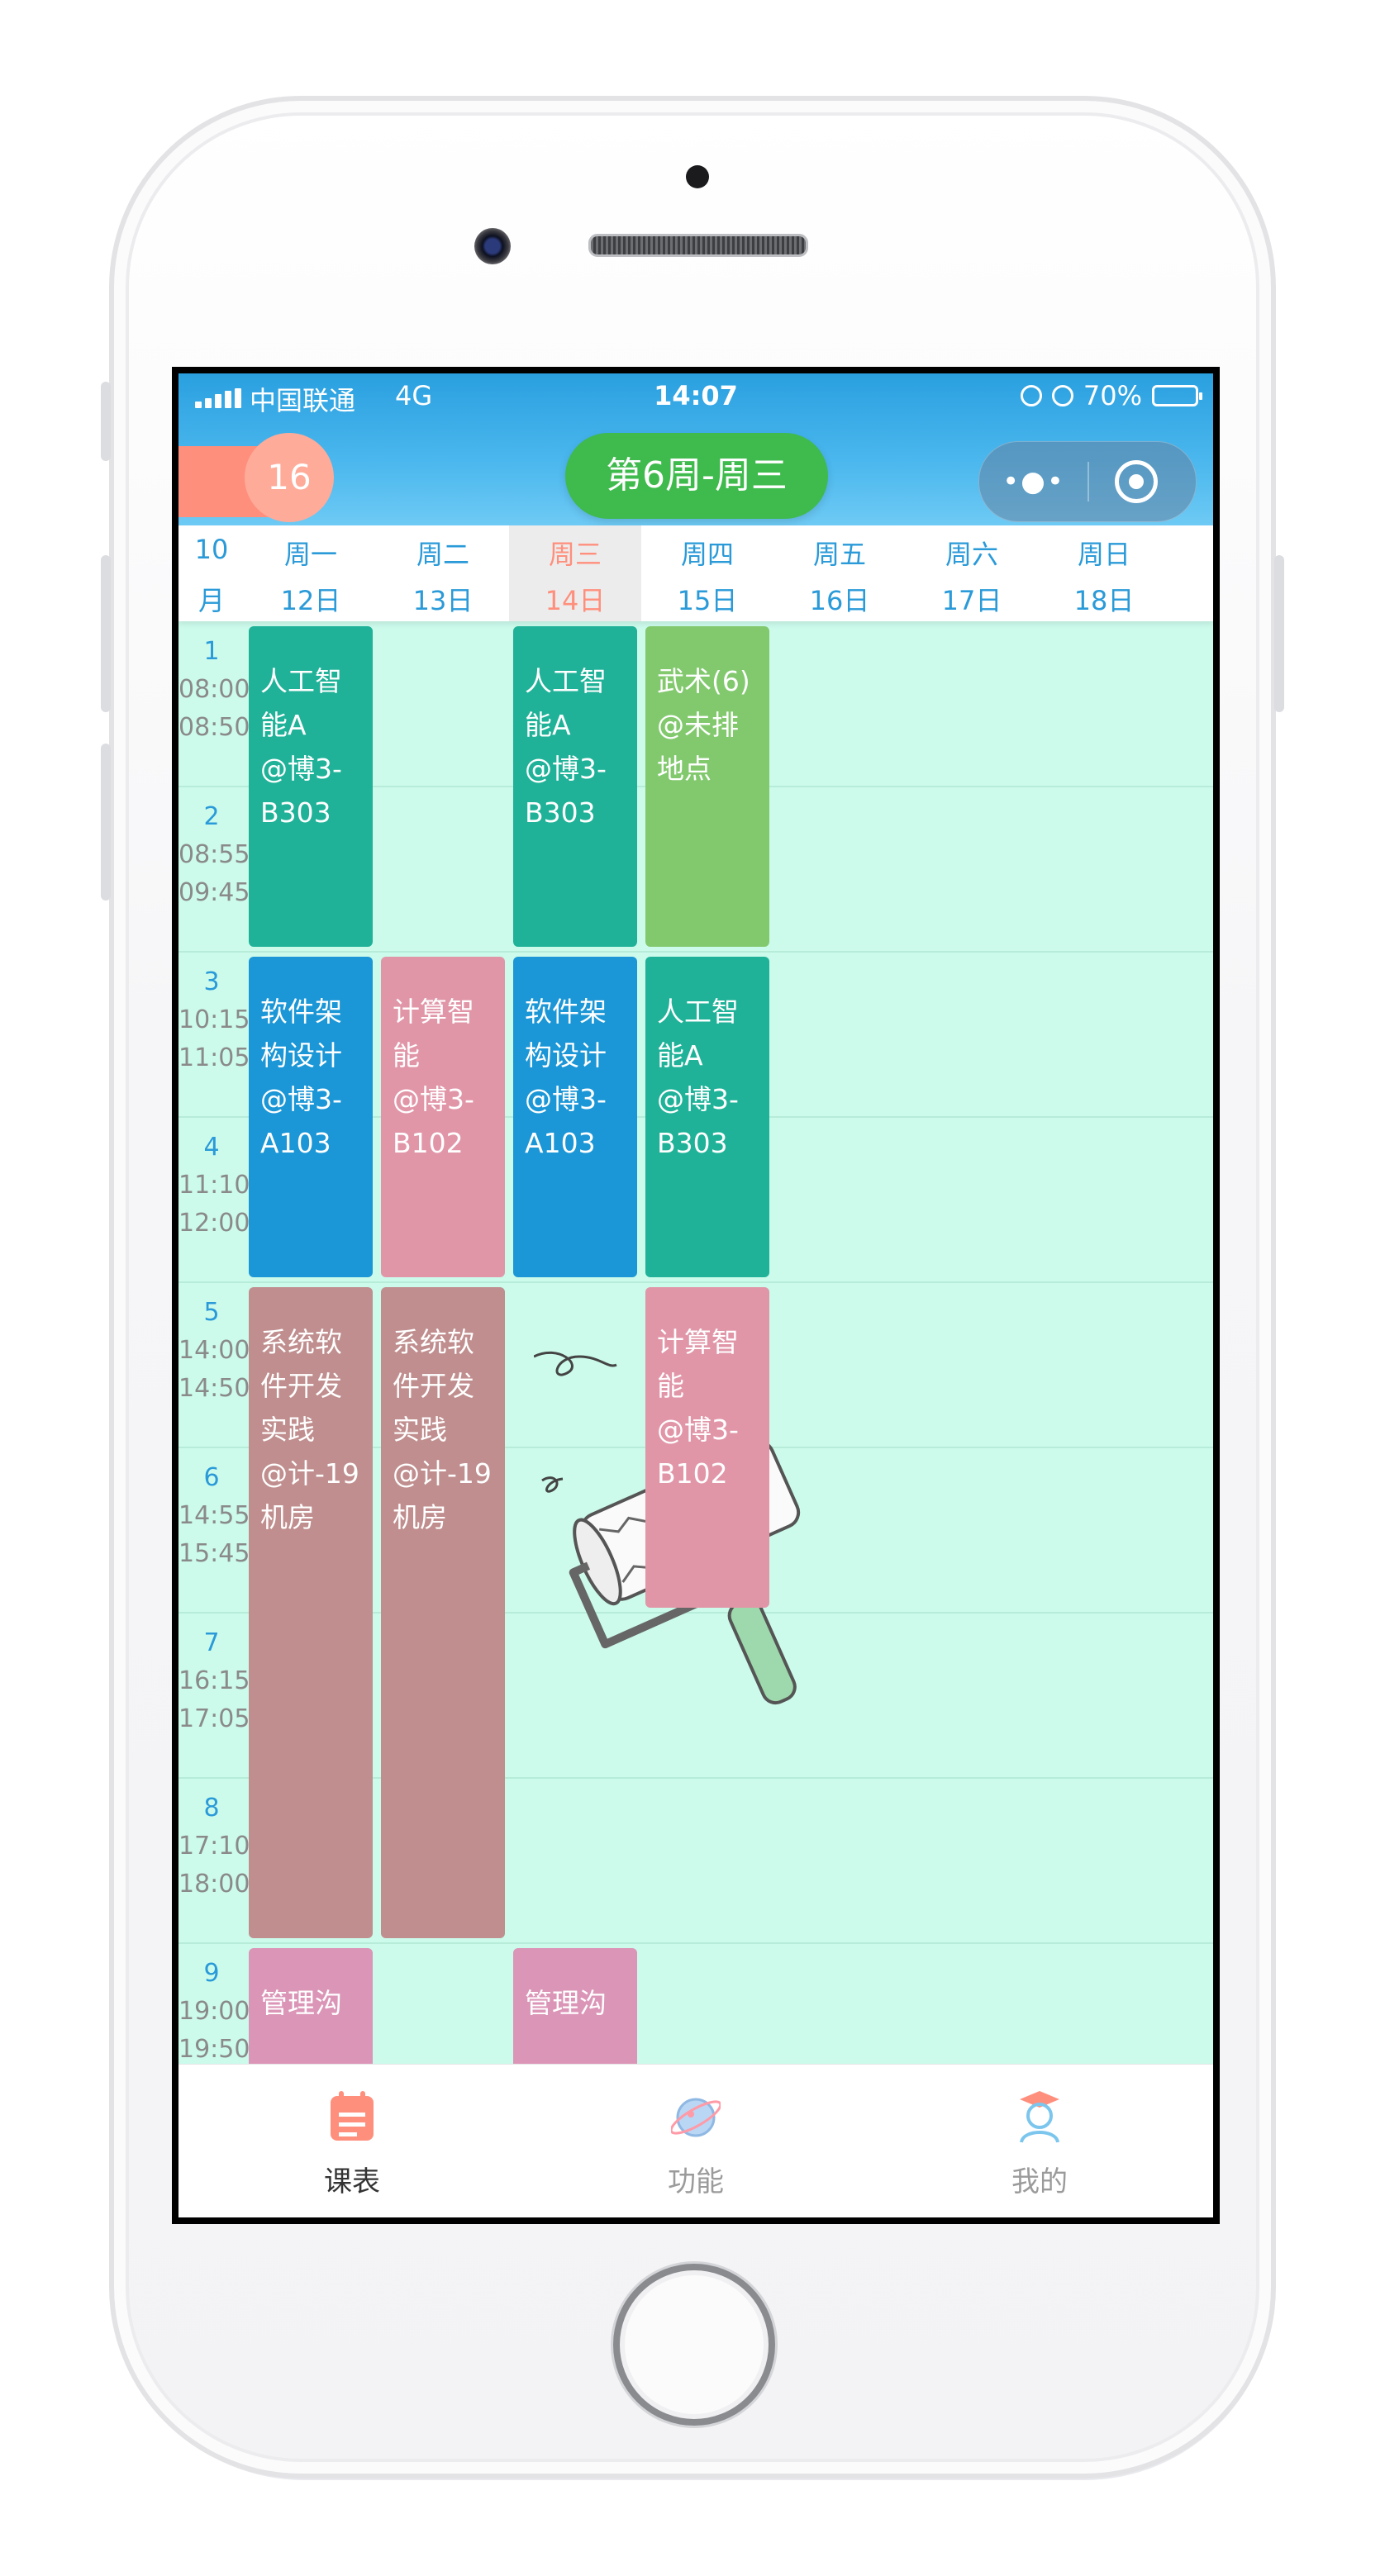 Image resolution: width=1385 pixels, height=2576 pixels. I want to click on graduate-user-icon, so click(1039, 2116).